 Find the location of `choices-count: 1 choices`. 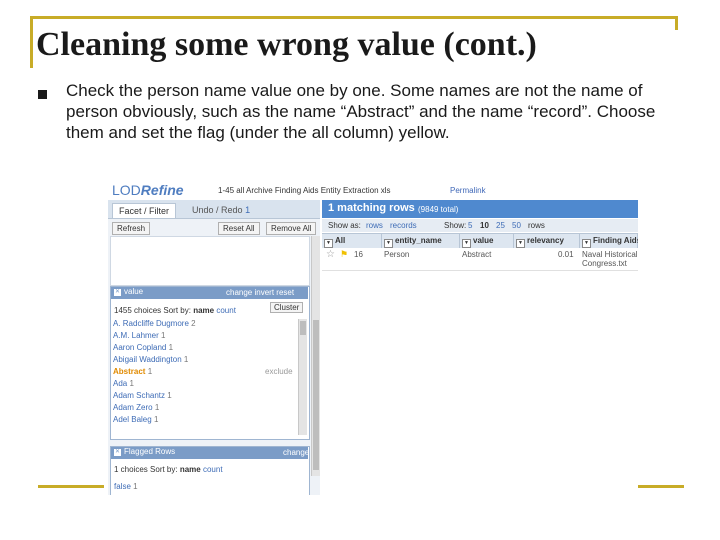

choices-count: 1 choices is located at coordinates (131, 469).